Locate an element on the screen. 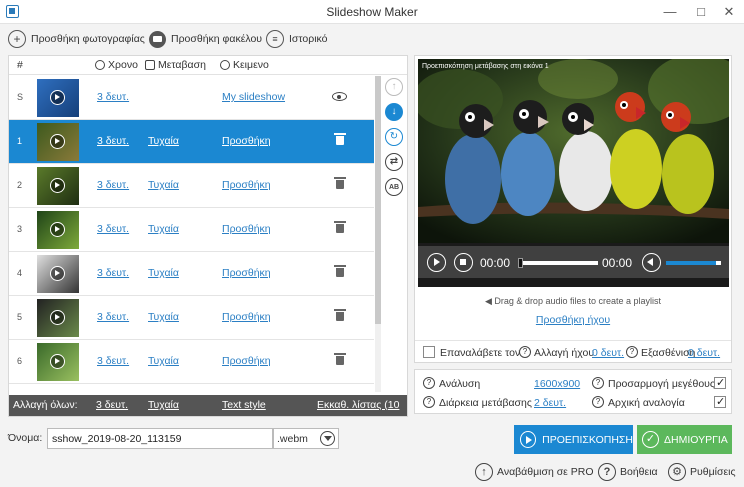 This screenshot has width=744, height=487. chevron-down-icon is located at coordinates (327, 438).